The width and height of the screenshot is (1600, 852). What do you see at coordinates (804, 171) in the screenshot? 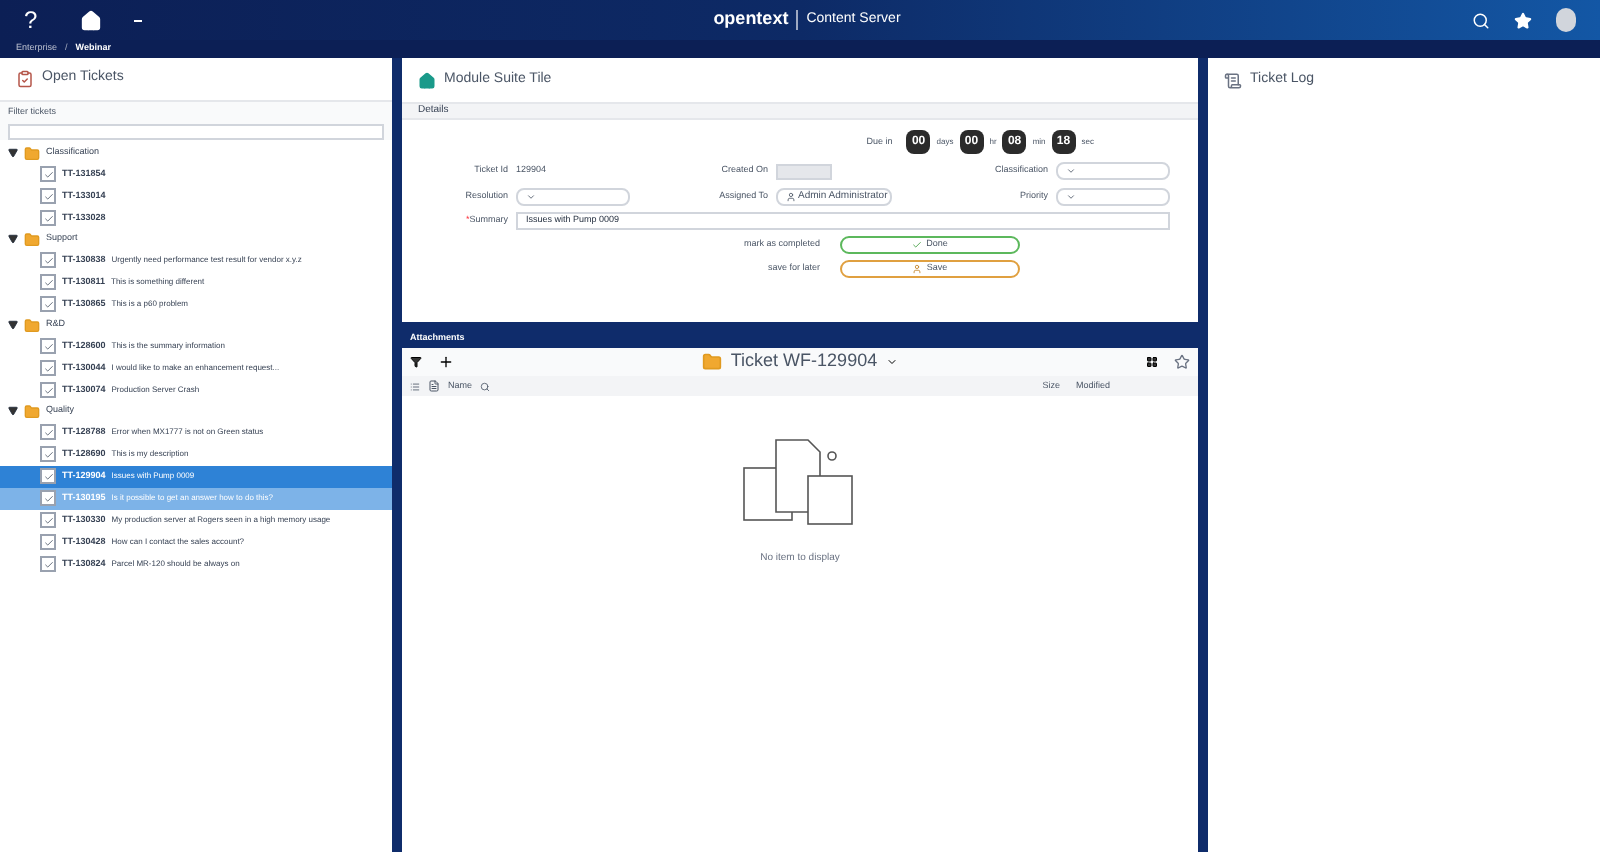
I see `created-on-field` at bounding box center [804, 171].